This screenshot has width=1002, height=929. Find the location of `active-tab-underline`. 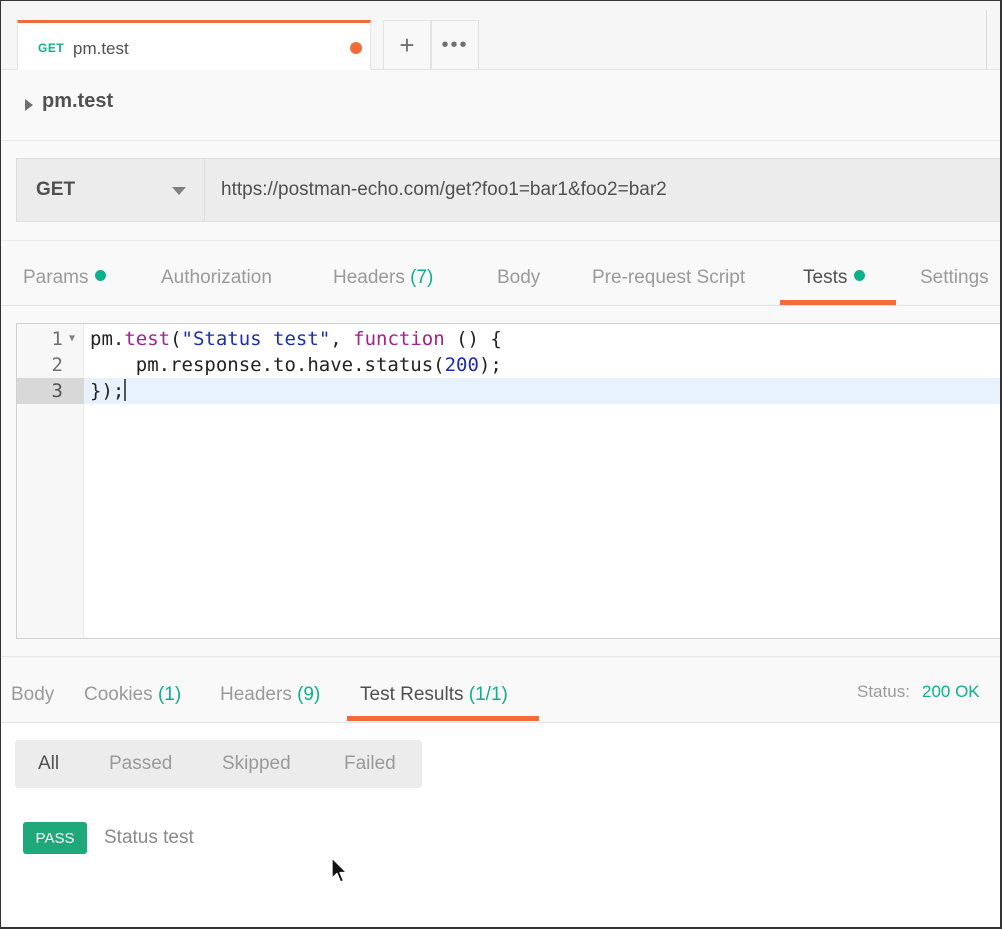

active-tab-underline is located at coordinates (838, 302).